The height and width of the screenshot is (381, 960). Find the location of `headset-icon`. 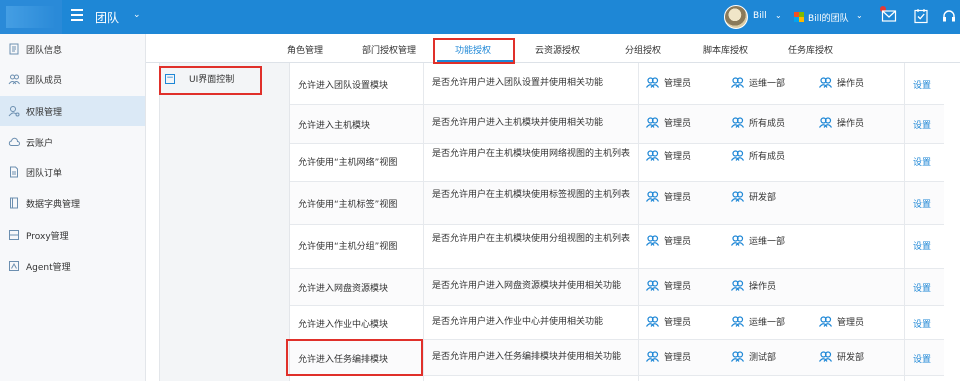

headset-icon is located at coordinates (949, 16).